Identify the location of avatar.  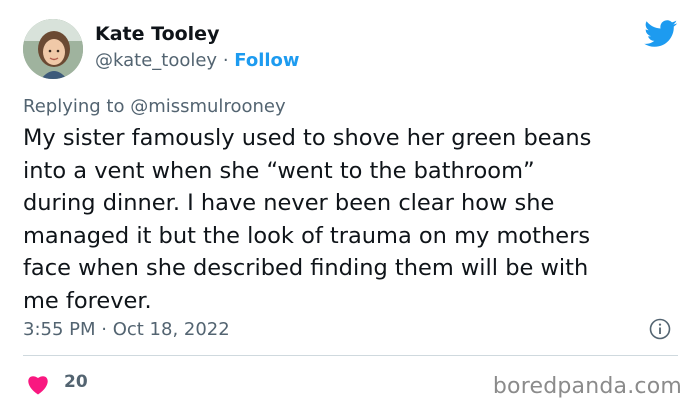
(53, 49).